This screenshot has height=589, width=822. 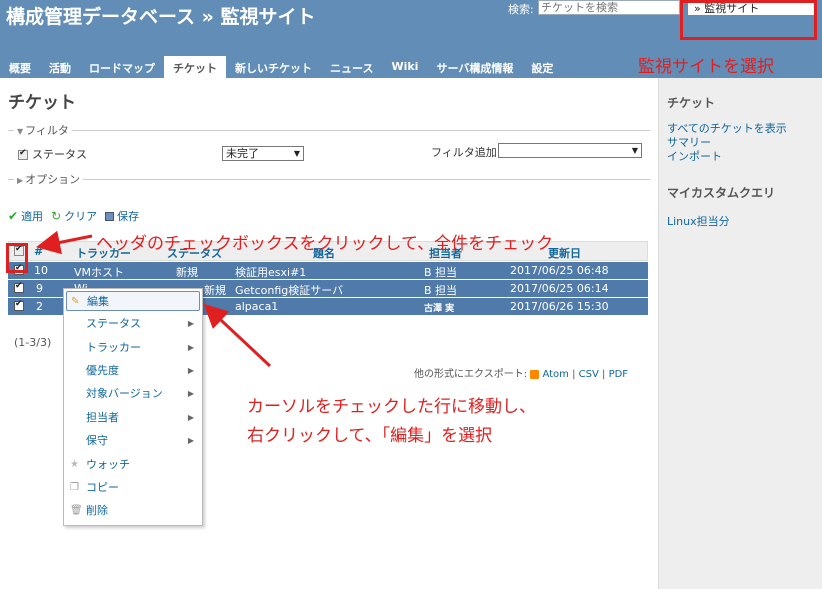 I want to click on col-id: #, so click(x=38, y=251).